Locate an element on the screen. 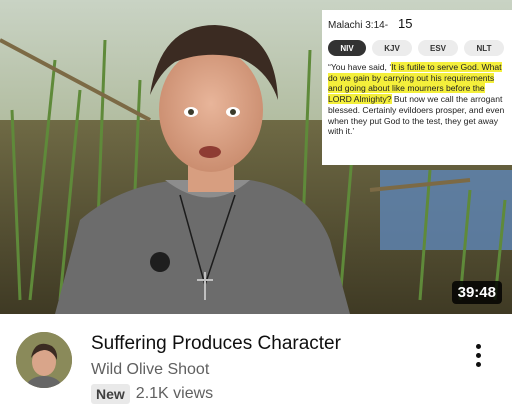 The height and width of the screenshot is (406, 512). translation-tab-esv: ESV is located at coordinates (438, 48).